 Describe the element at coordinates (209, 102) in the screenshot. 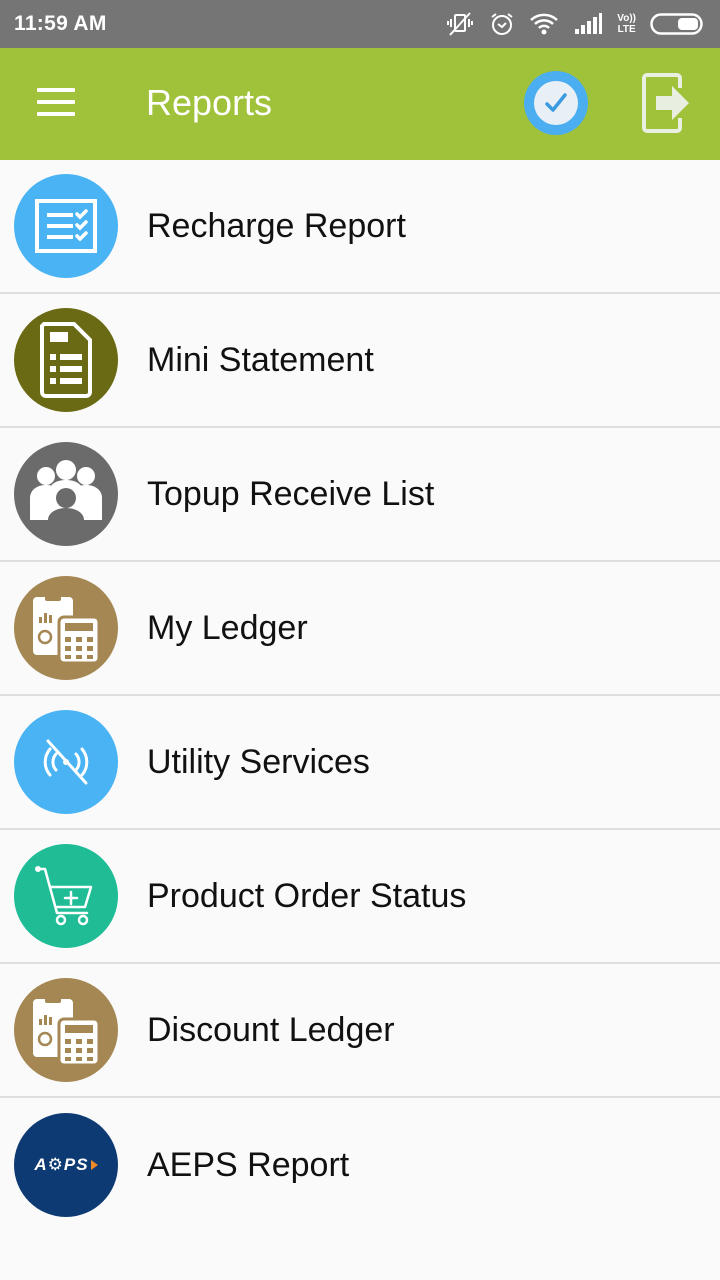

I see `page-title: Reports` at that location.